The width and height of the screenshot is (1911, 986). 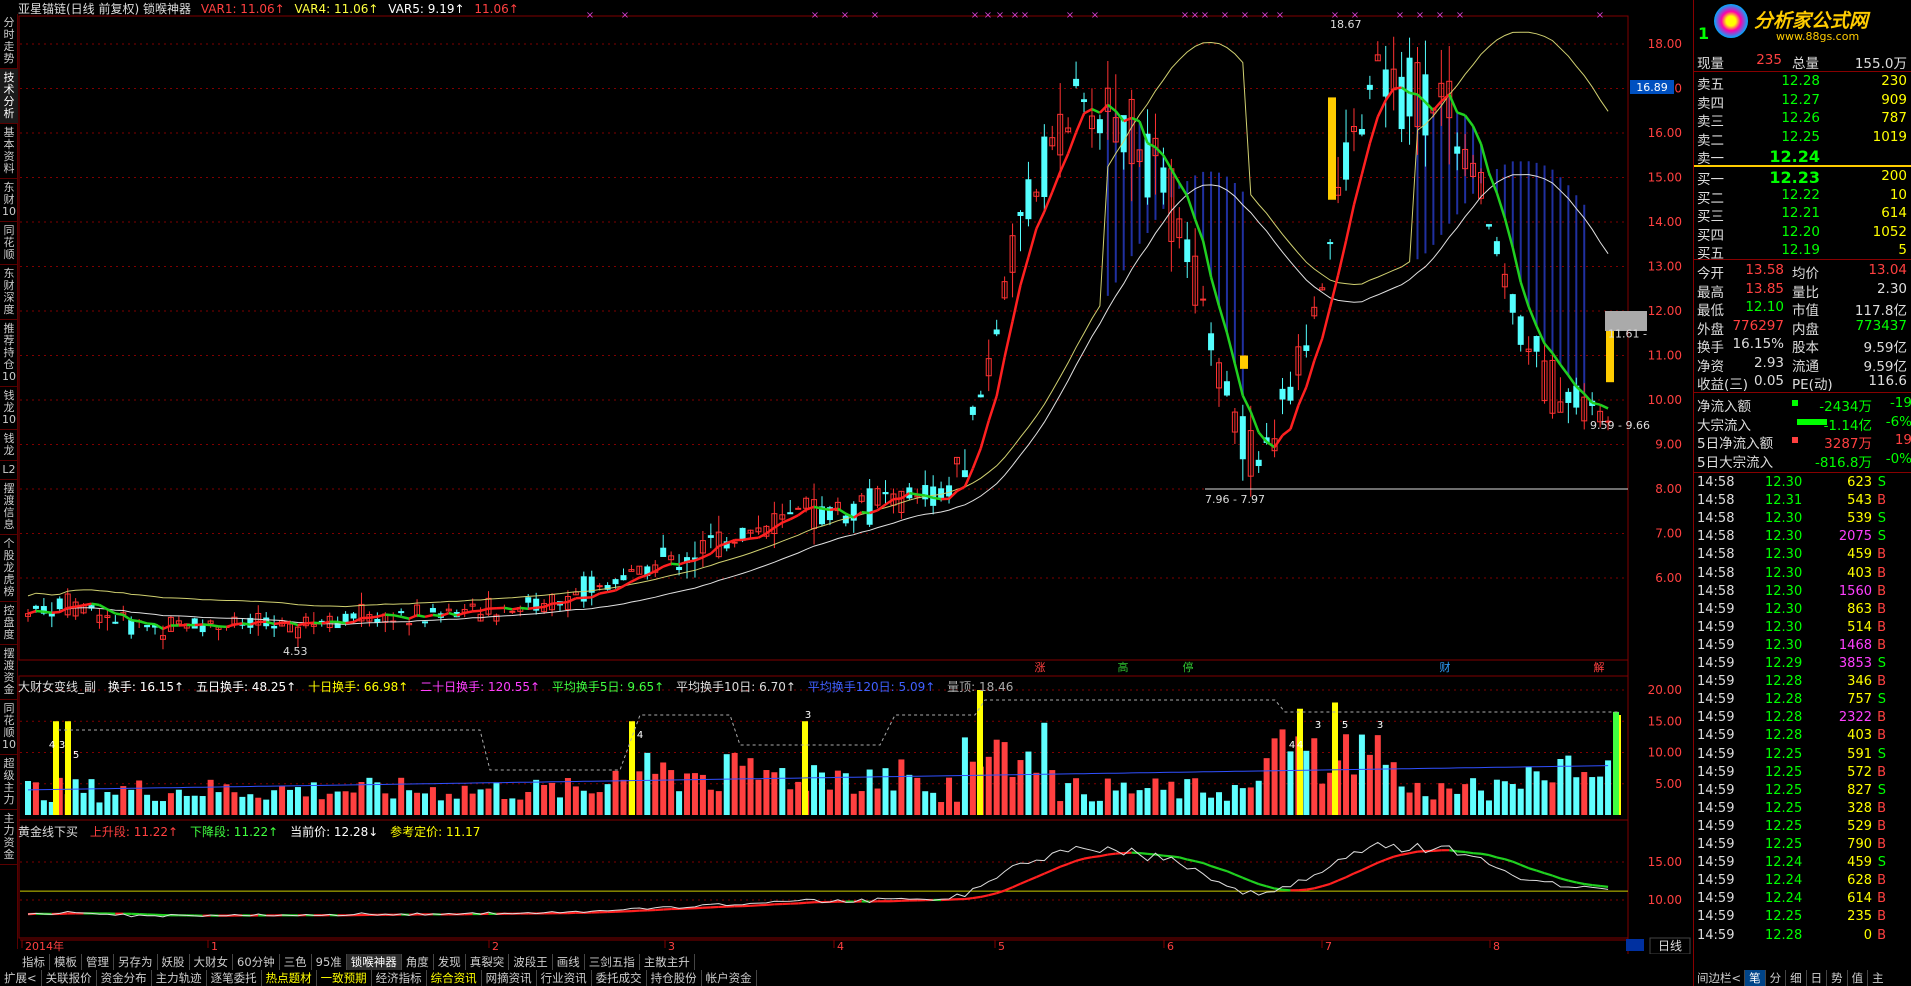 I want to click on btm-6: 一致预期, so click(x=344, y=978).